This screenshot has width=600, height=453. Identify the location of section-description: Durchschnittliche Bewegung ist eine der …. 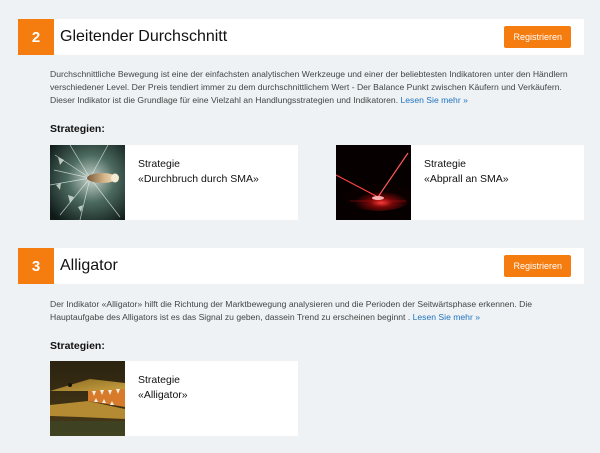
(310, 87).